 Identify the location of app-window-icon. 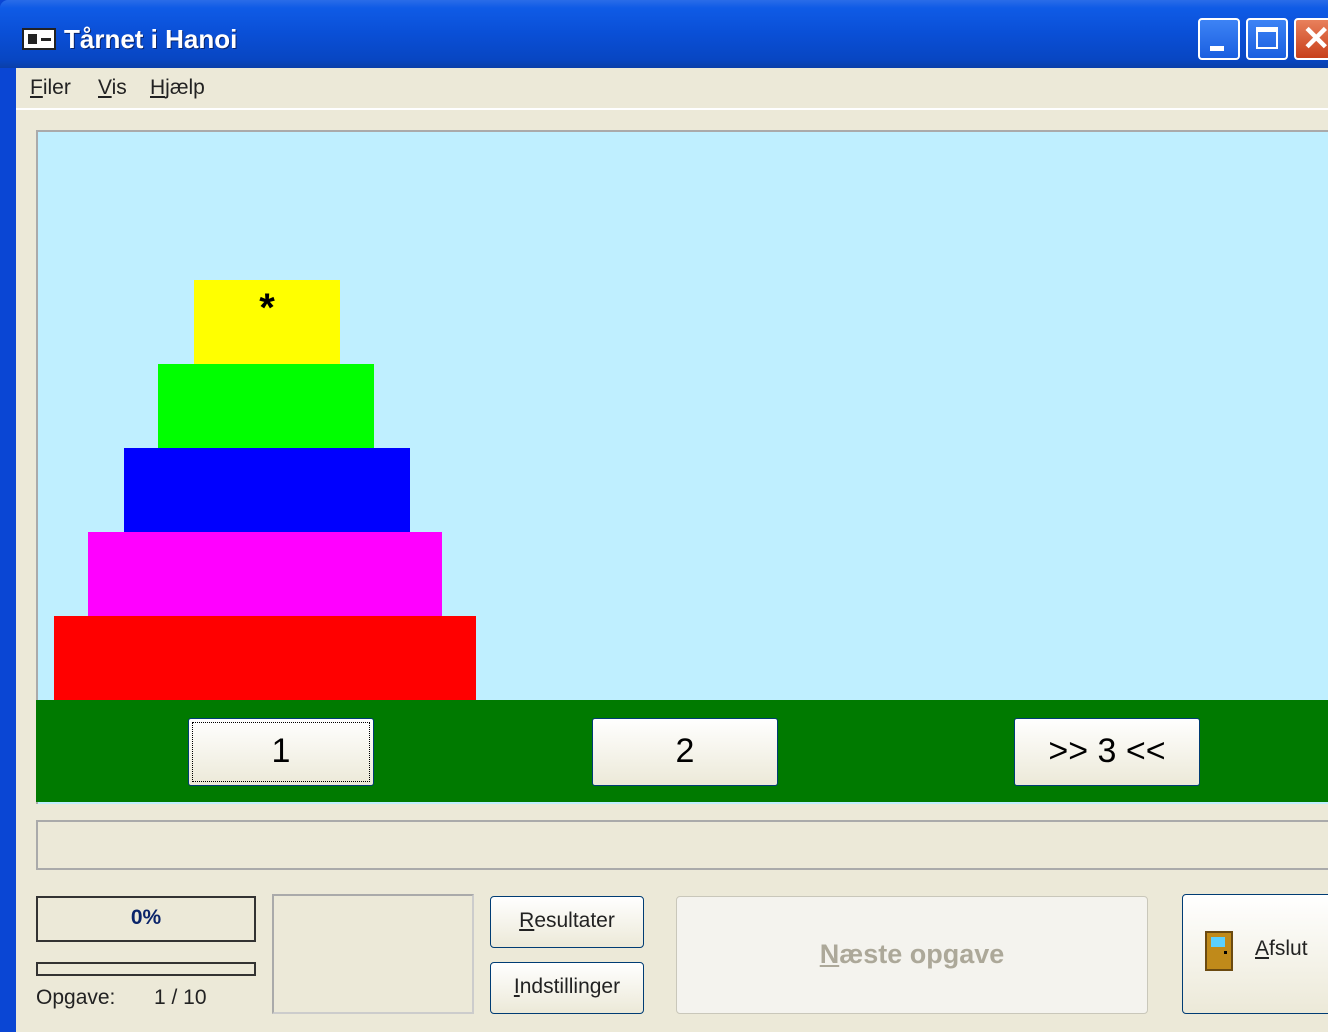
(39, 39).